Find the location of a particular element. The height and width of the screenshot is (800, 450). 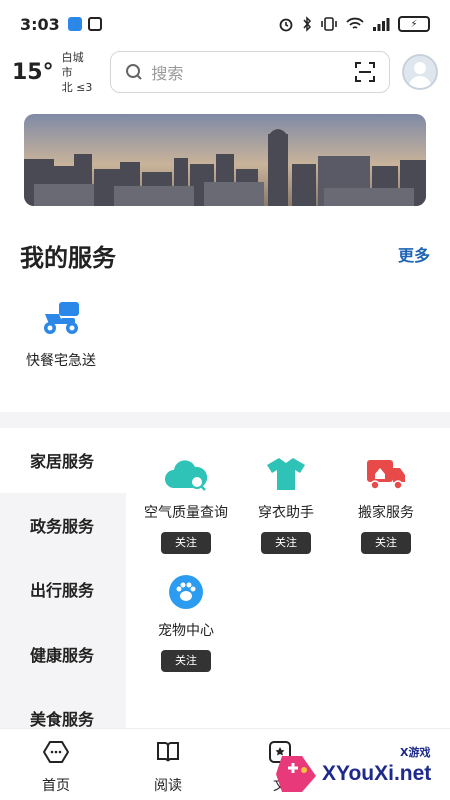

home-icon is located at coordinates (56, 752).